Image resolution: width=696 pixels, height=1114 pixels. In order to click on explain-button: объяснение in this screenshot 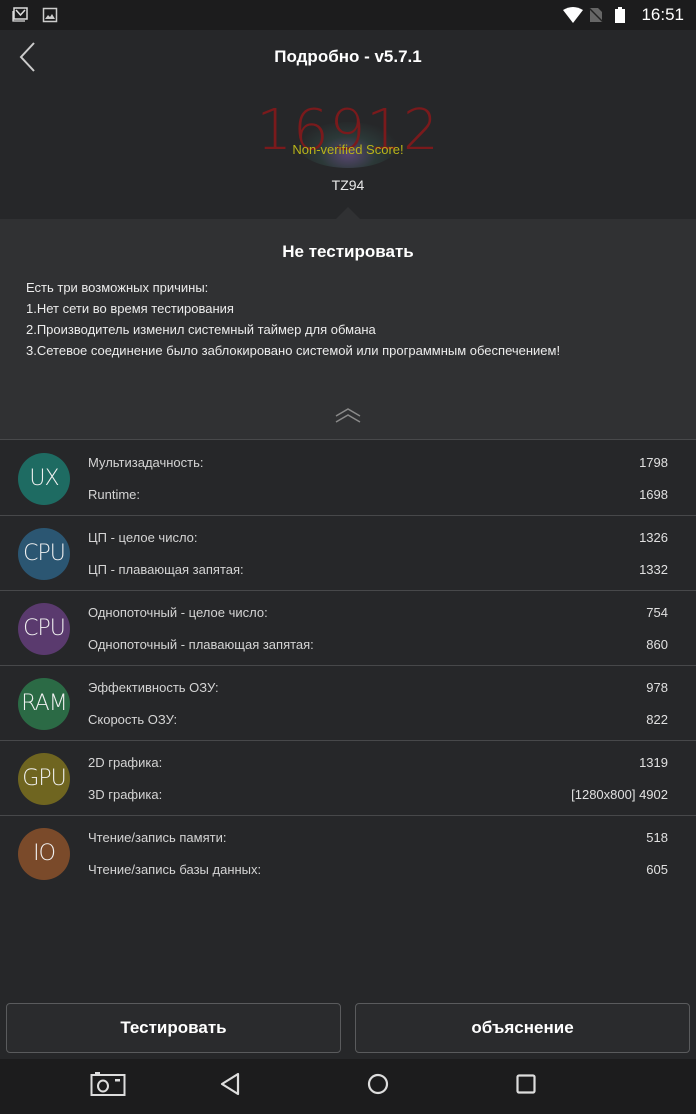, I will do `click(522, 1028)`.